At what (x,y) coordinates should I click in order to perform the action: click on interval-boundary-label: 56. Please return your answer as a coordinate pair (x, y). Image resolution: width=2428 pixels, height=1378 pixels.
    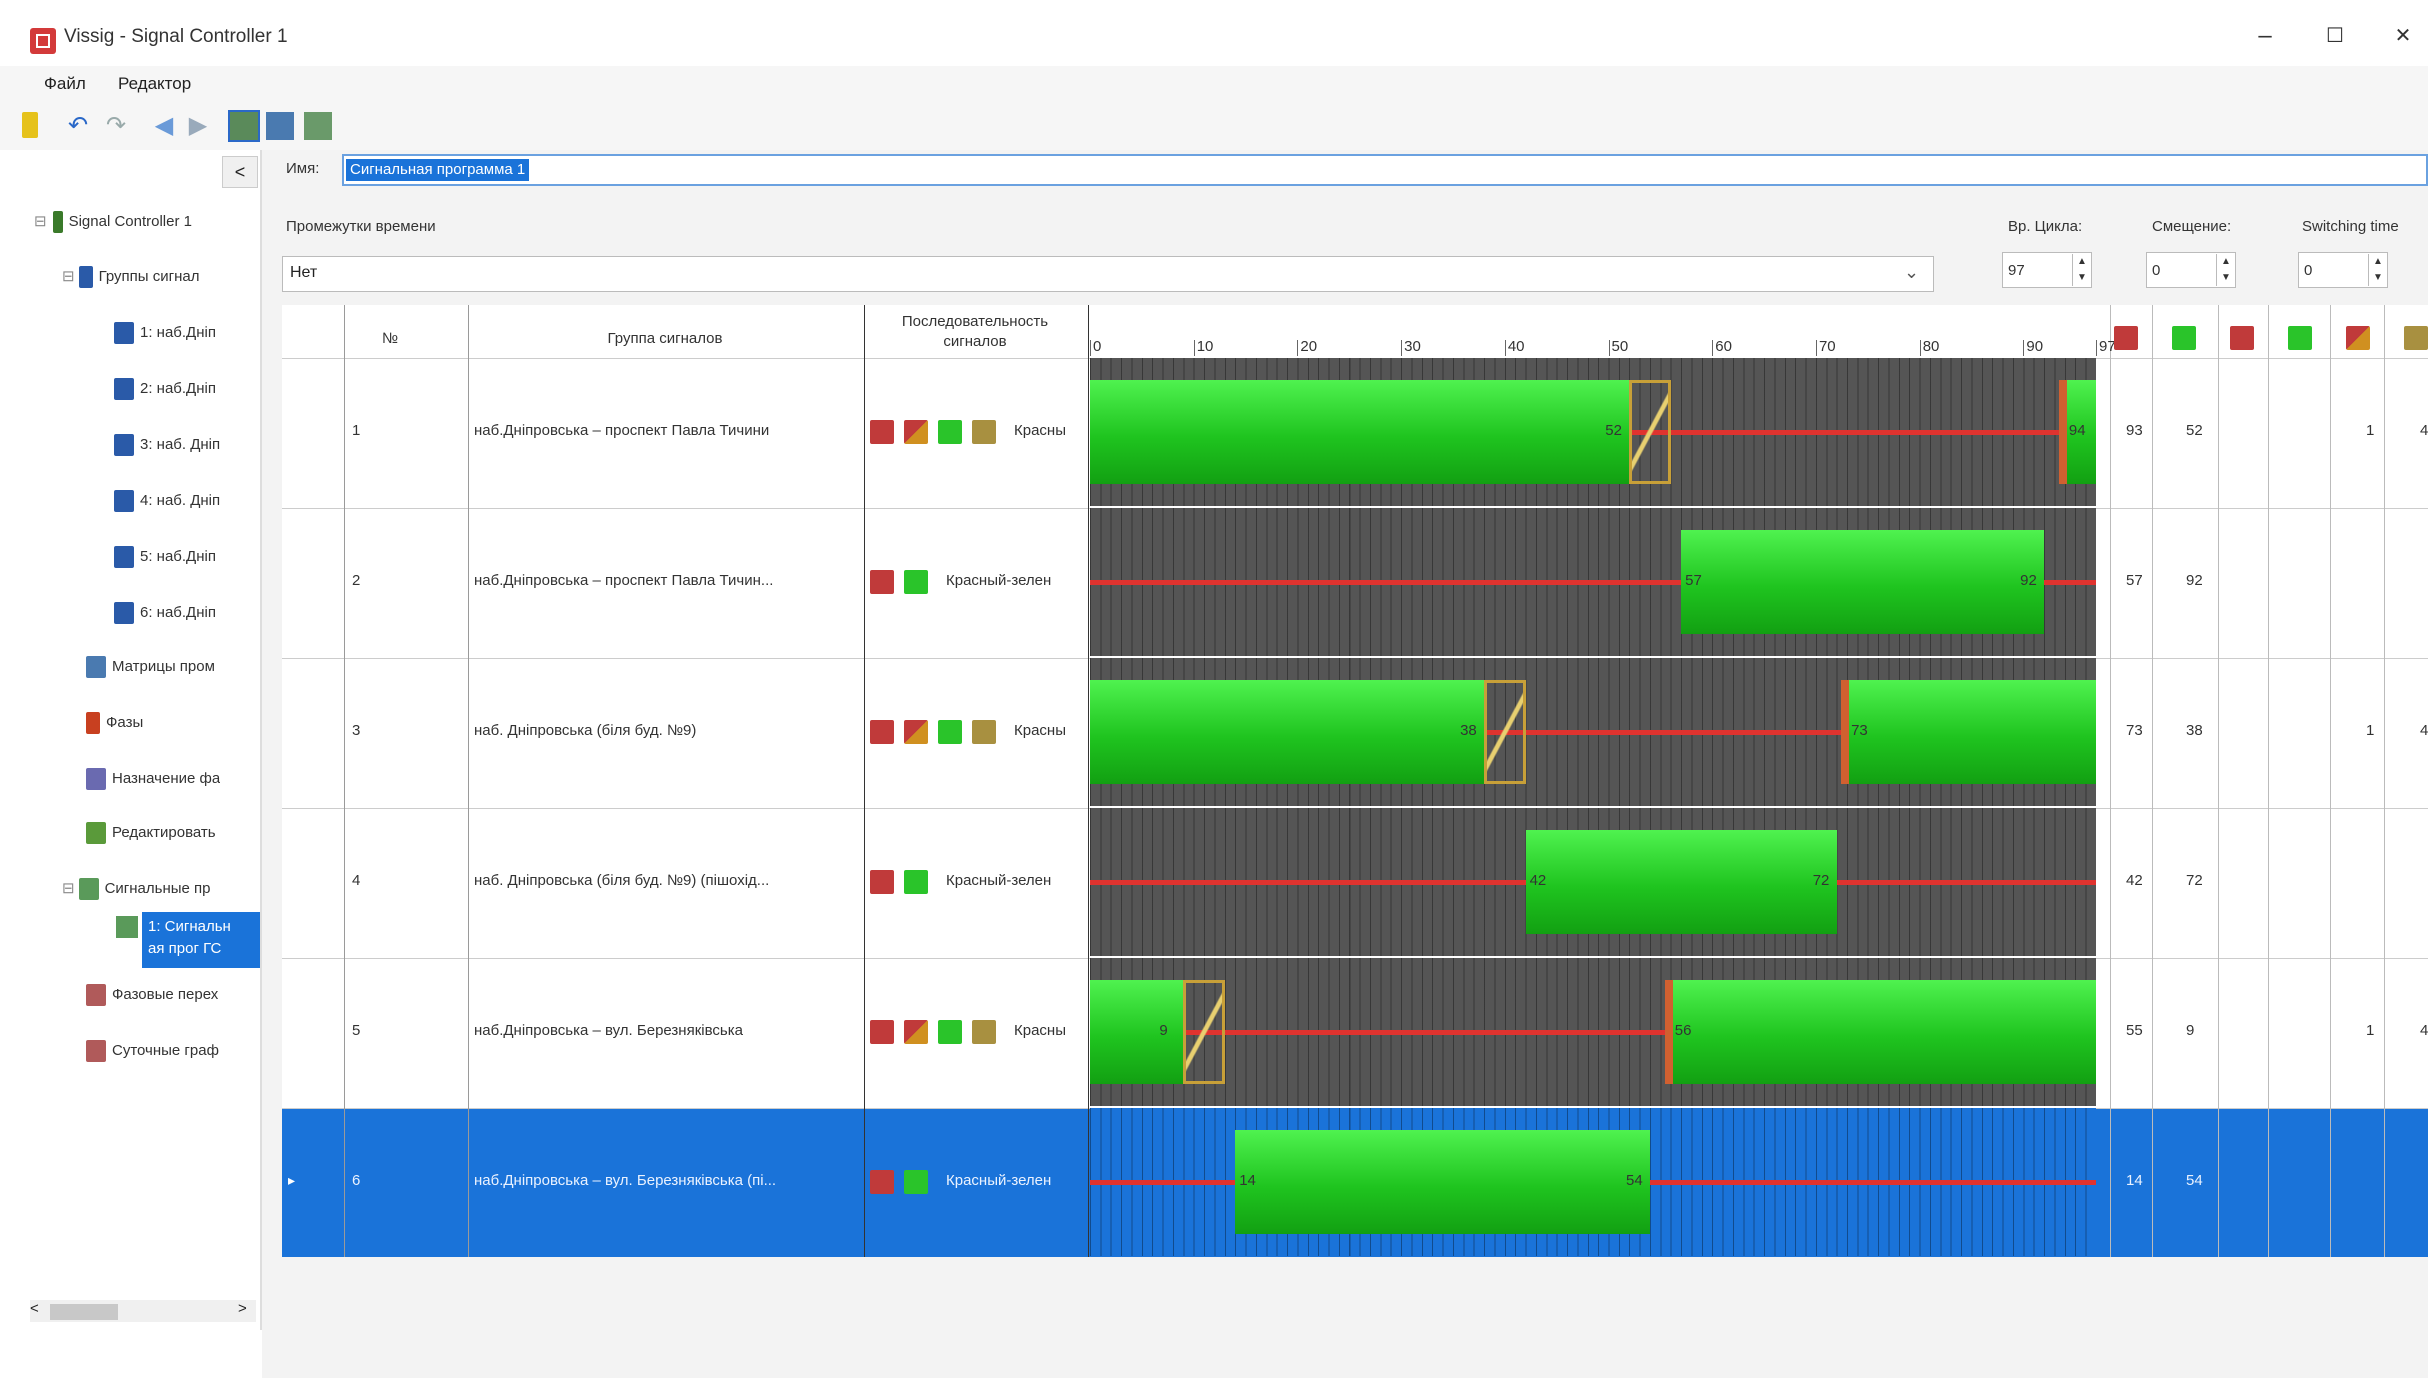
    Looking at the image, I should click on (1683, 1030).